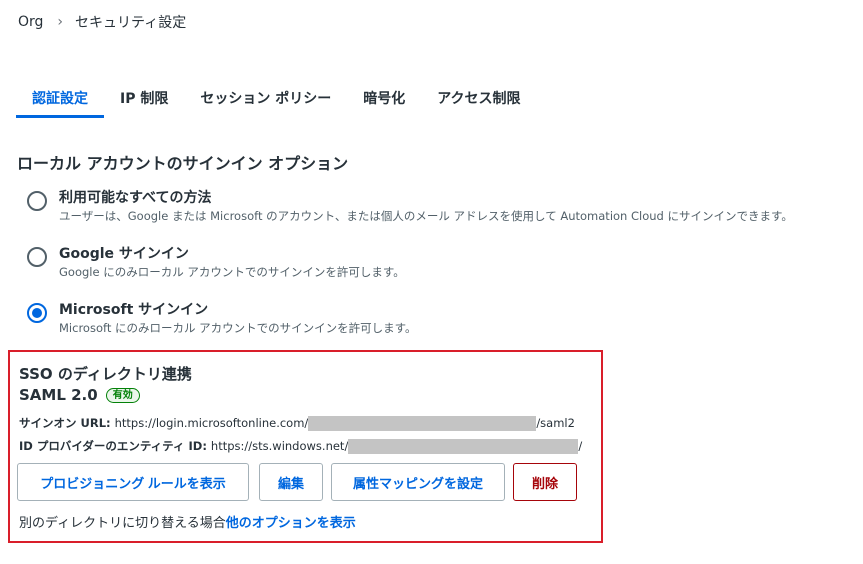 The height and width of the screenshot is (564, 863). What do you see at coordinates (555, 423) in the screenshot?
I see `signon-url-suffix: /saml2` at bounding box center [555, 423].